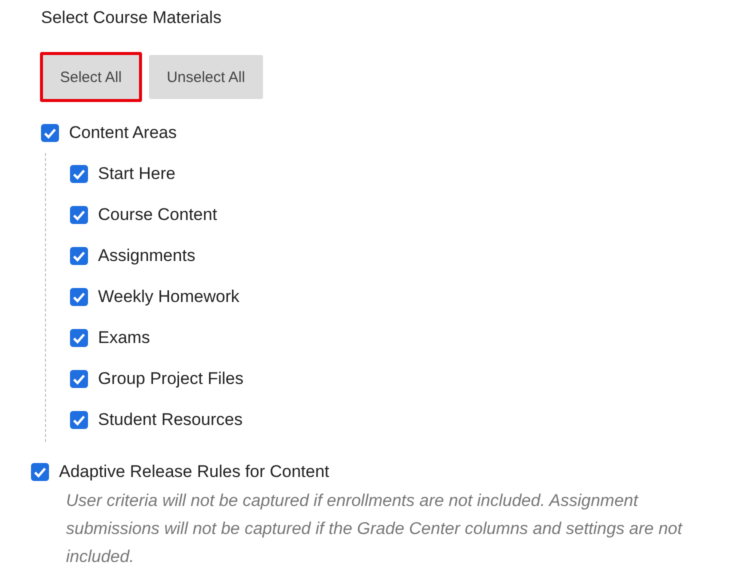 The width and height of the screenshot is (748, 573). What do you see at coordinates (170, 420) in the screenshot?
I see `checkbox-label: Student Resources` at bounding box center [170, 420].